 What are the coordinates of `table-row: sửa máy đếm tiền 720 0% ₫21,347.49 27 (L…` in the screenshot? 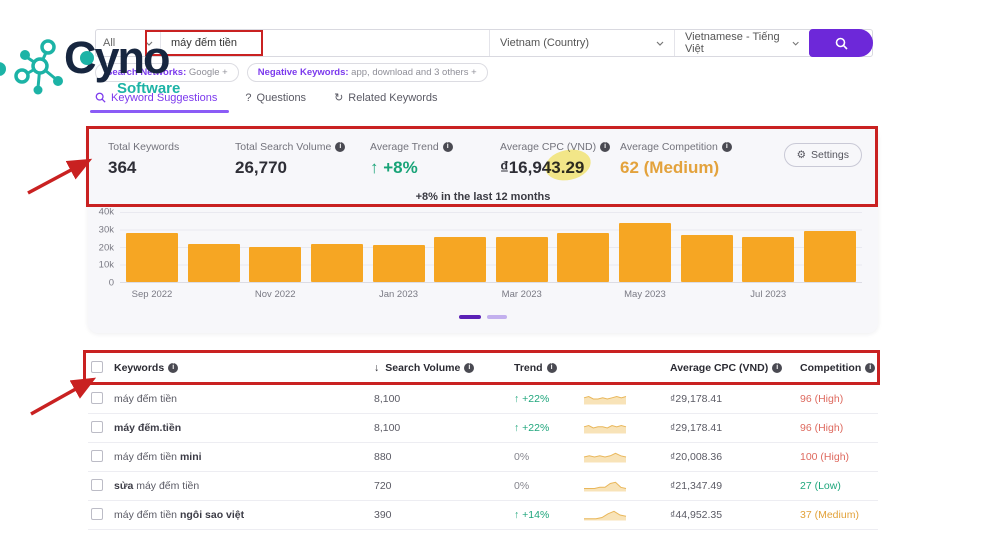 It's located at (483, 486).